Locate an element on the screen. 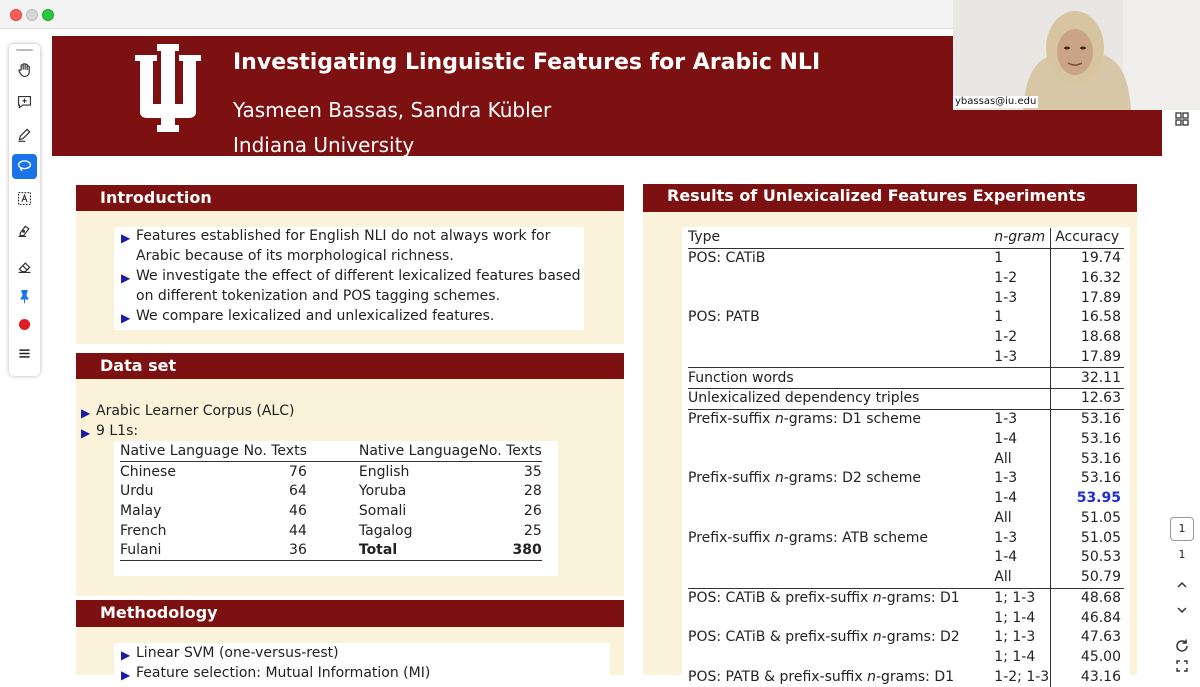  text-box-icon is located at coordinates (24, 198).